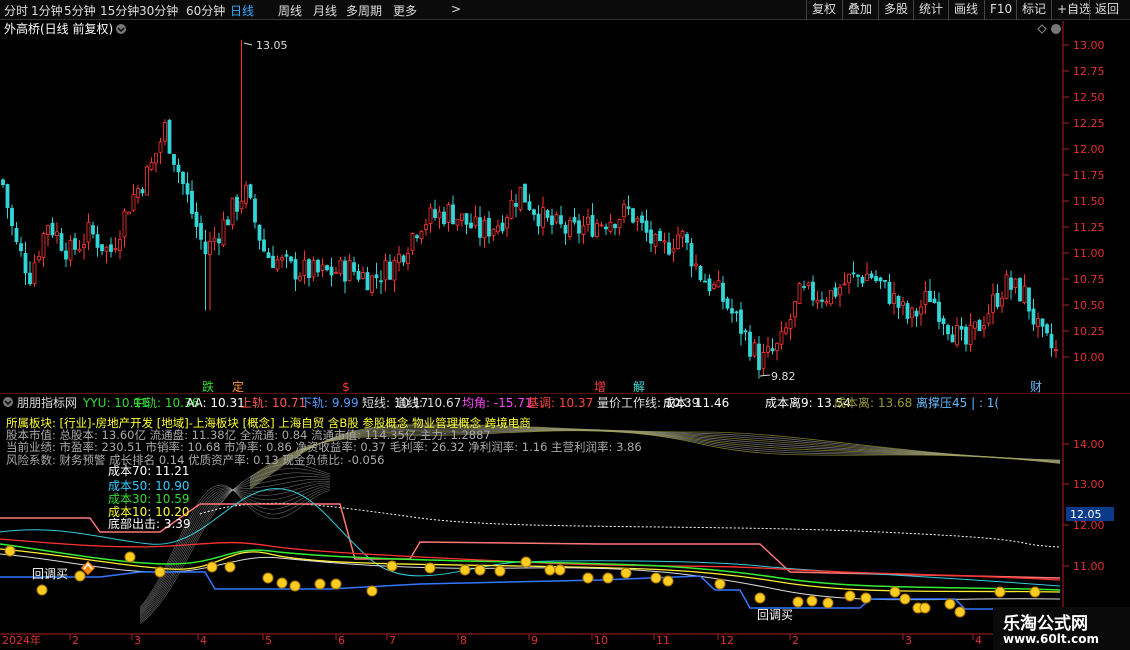 This screenshot has width=1130, height=650. Describe the element at coordinates (560, 403) in the screenshot. I see `indicator-value-8: 基调: 10.37` at that location.